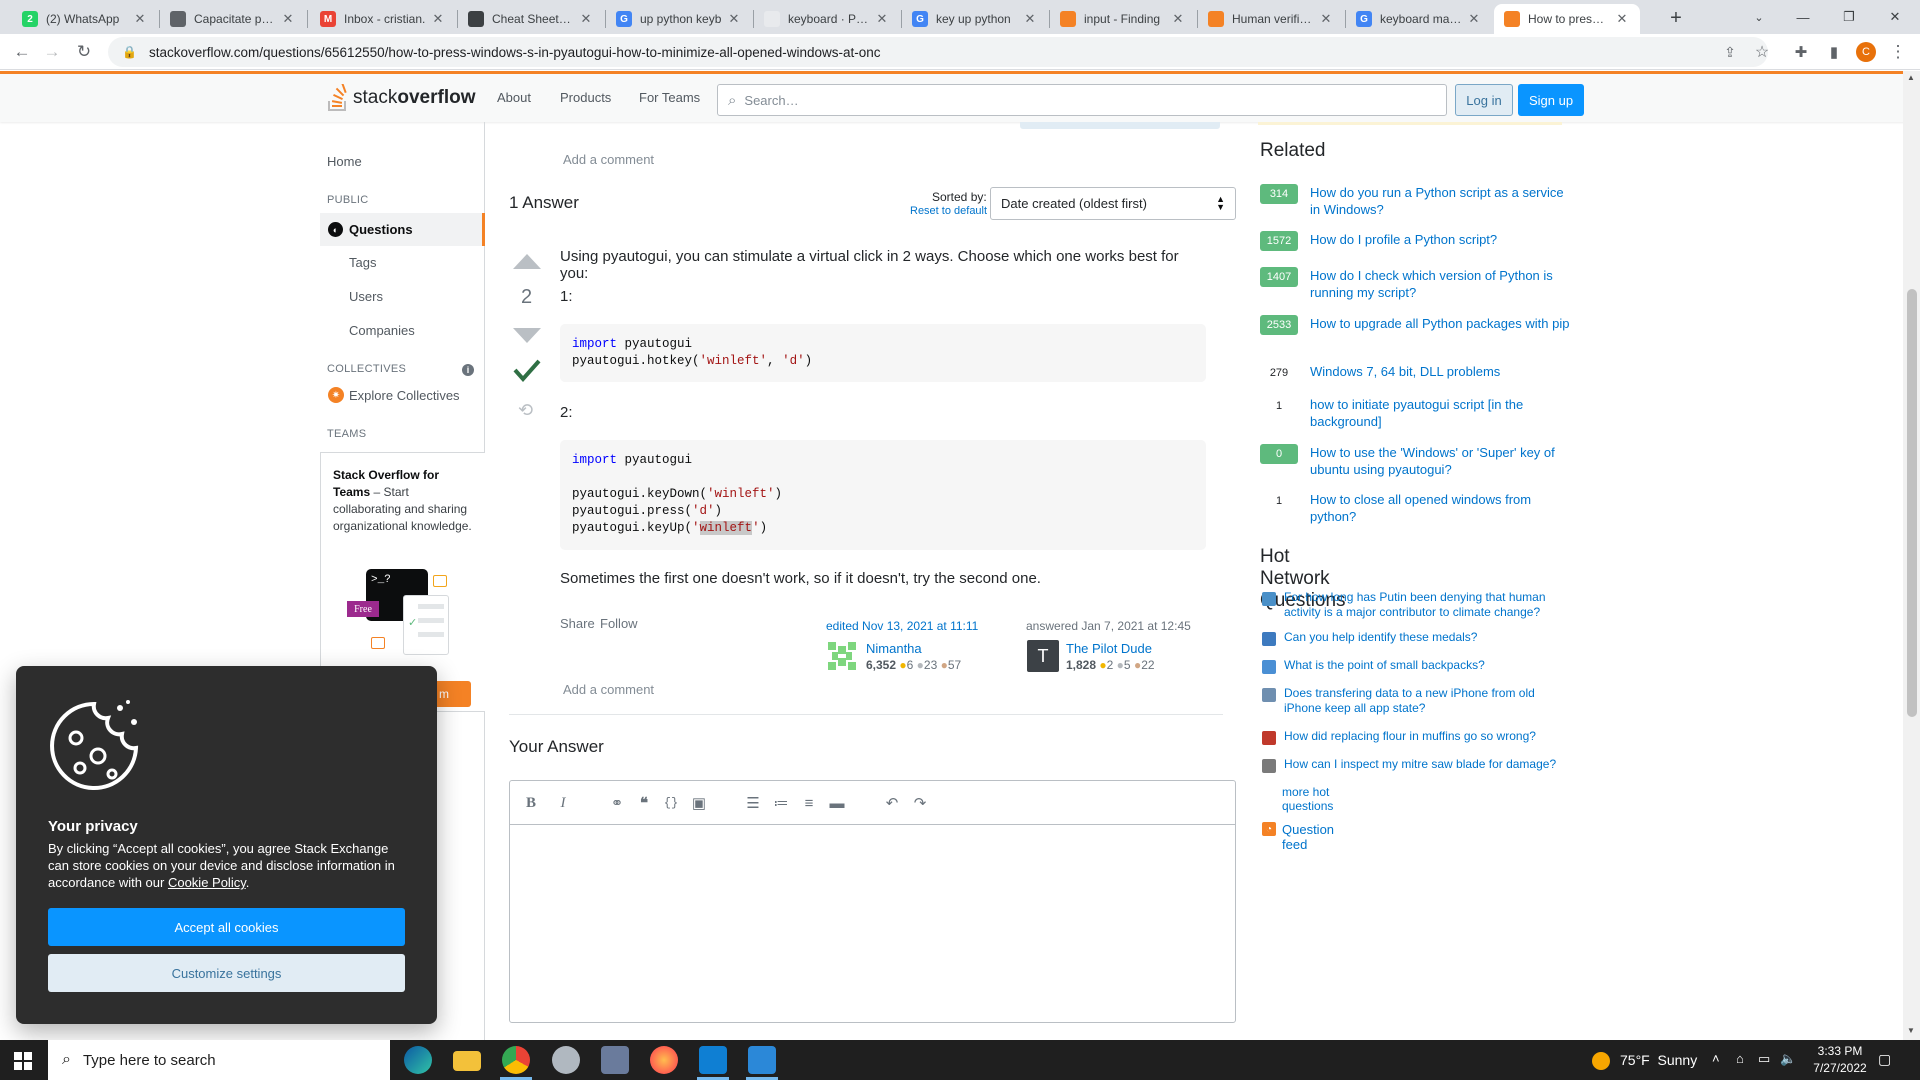 The width and height of the screenshot is (1920, 1080). Describe the element at coordinates (531, 19) in the screenshot. I see `tab-3: Cheat Sheet — ✕` at that location.